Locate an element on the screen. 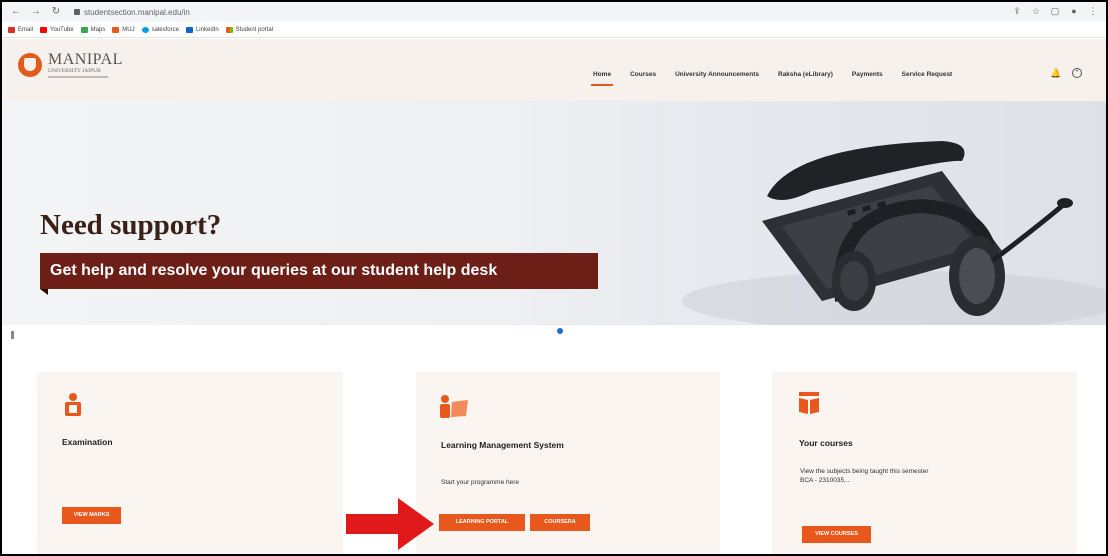 The image size is (1108, 556). university-logo: MANIPAL UNIVERSITY JAIPUR is located at coordinates (70, 65).